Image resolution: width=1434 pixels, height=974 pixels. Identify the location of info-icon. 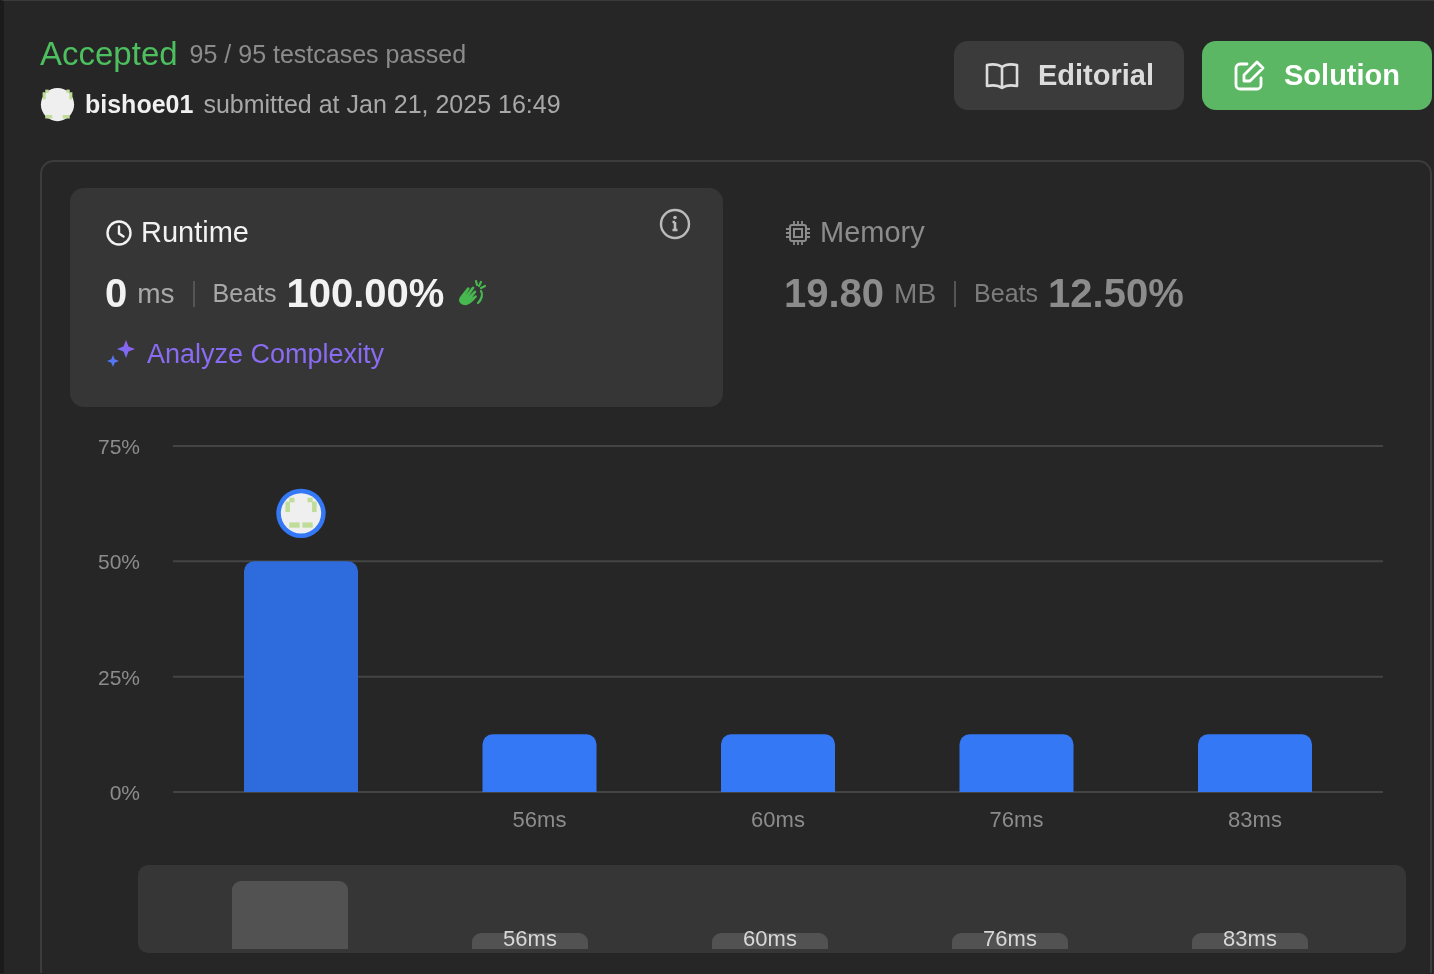
(675, 224).